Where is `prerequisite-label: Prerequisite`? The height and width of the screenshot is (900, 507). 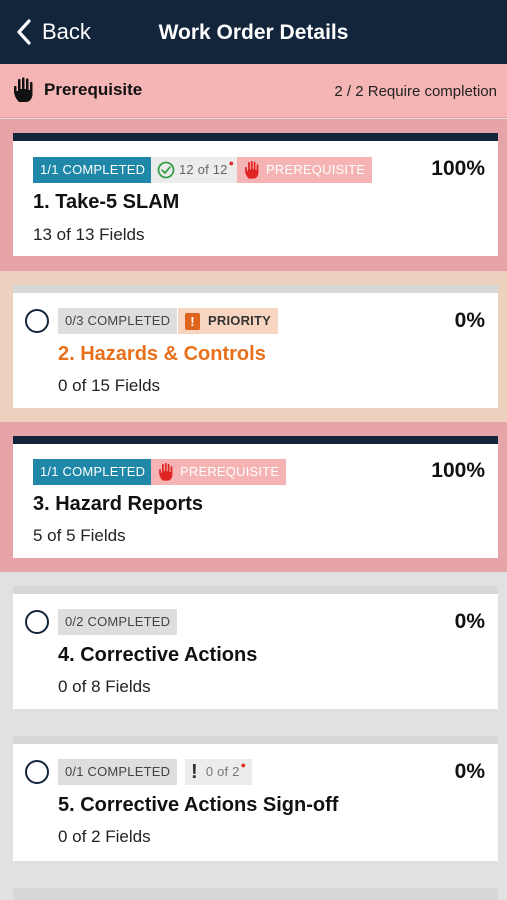 prerequisite-label: Prerequisite is located at coordinates (93, 89).